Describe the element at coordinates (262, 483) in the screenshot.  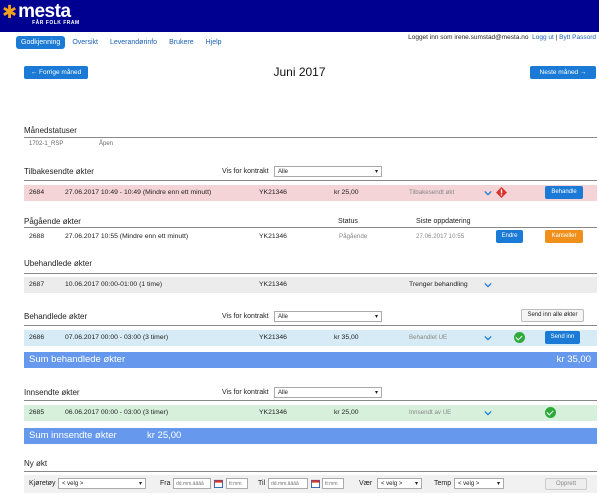
I see `to-label: Til` at that location.